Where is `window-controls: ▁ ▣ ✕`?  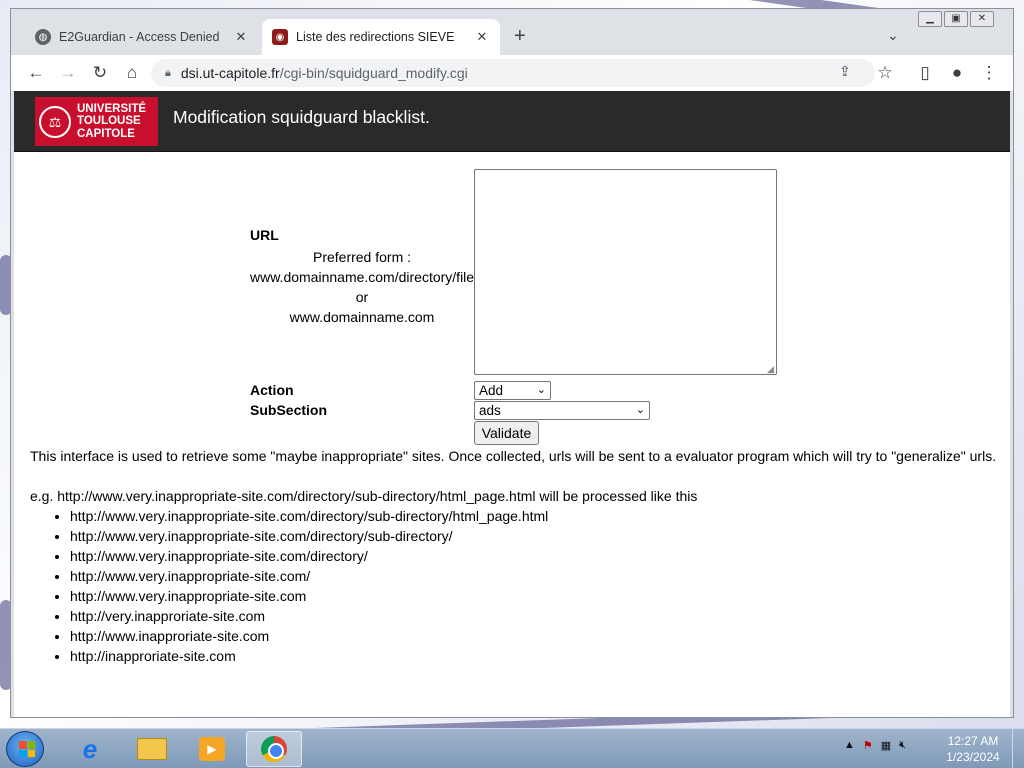 window-controls: ▁ ▣ ✕ is located at coordinates (955, 19).